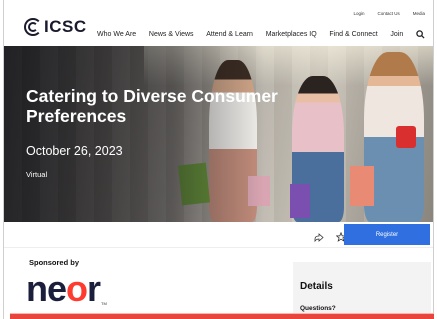 Image resolution: width=437 pixels, height=319 pixels. I want to click on event-date: October 26, 2023, so click(74, 151).